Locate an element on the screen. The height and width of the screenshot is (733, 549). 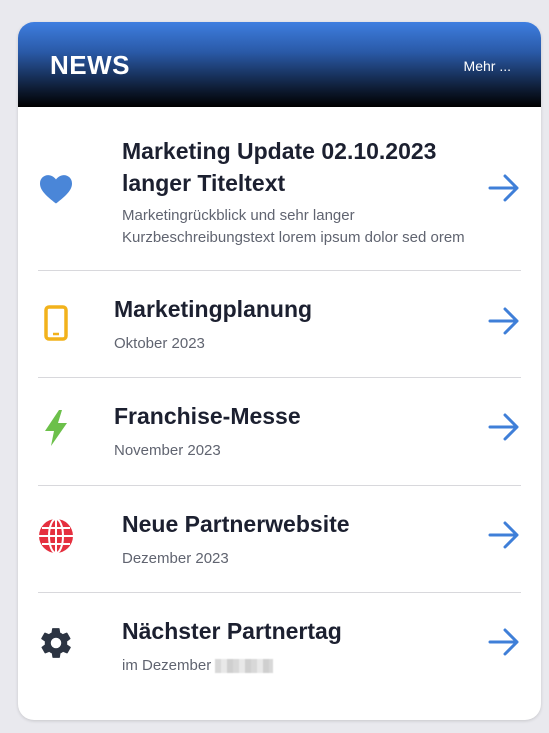
news-item-date: Dezember 2023 is located at coordinates (175, 558).